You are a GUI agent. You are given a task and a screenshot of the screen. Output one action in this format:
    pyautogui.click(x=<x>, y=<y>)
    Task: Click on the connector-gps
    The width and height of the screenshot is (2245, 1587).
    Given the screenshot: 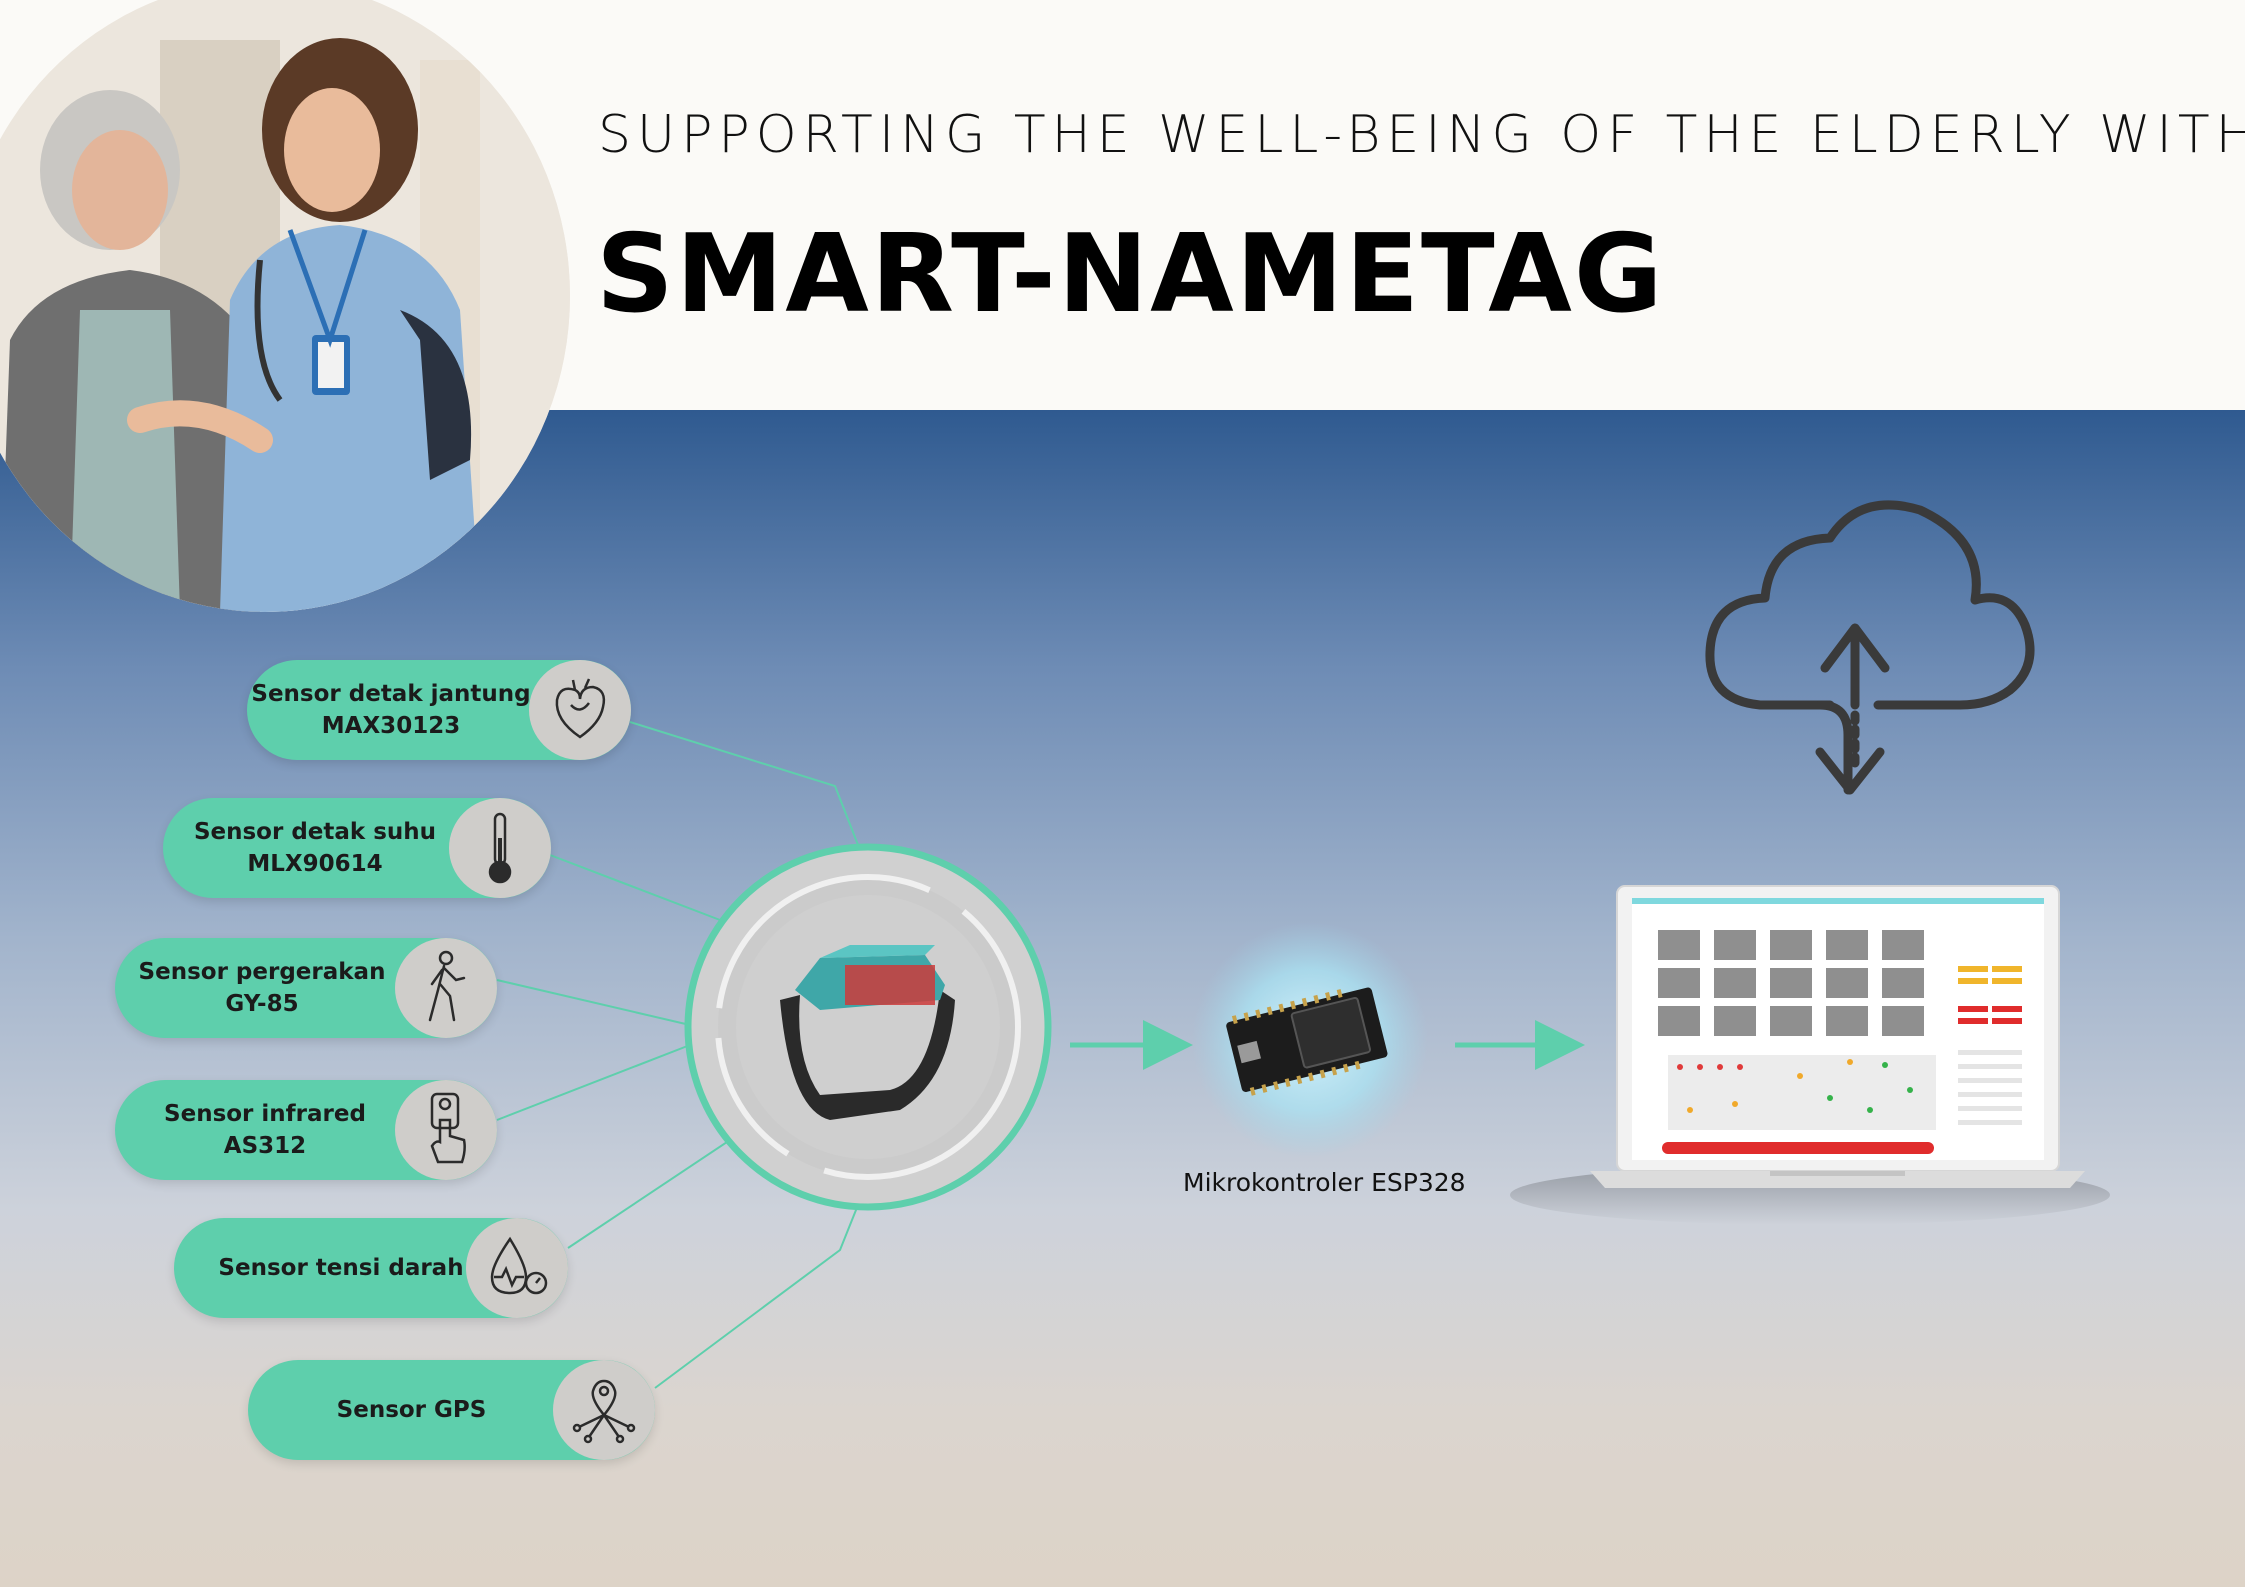 What is the action you would take?
    pyautogui.click(x=757, y=1294)
    